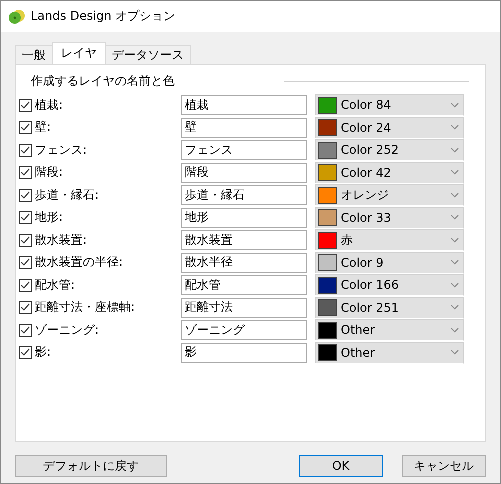 The image size is (501, 484). What do you see at coordinates (244, 128) in the screenshot?
I see `layer-name-field: 壁` at bounding box center [244, 128].